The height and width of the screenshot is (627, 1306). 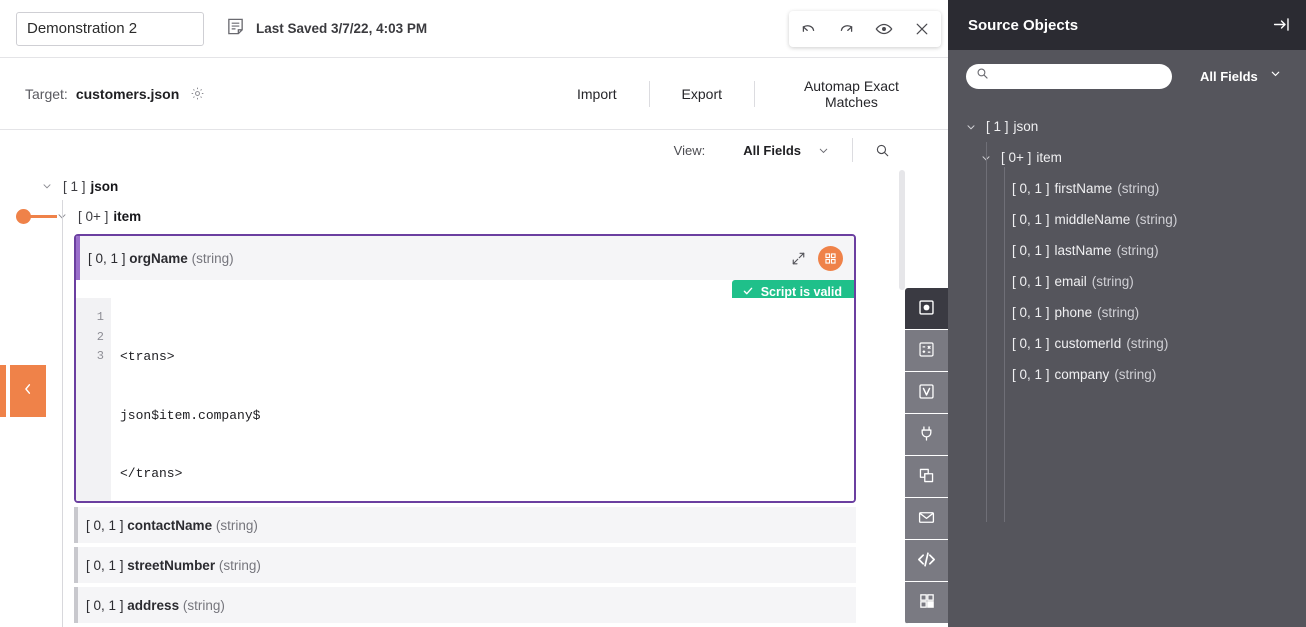 I want to click on collapse-left-panel-button, so click(x=28, y=391).